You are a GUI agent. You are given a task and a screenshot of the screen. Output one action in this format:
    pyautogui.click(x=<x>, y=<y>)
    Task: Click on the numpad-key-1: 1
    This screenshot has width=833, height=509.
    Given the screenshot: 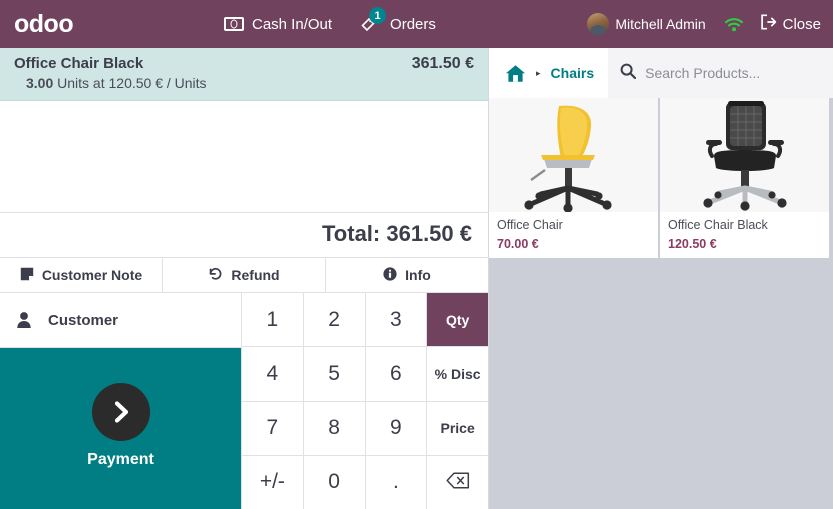 What is the action you would take?
    pyautogui.click(x=272, y=320)
    